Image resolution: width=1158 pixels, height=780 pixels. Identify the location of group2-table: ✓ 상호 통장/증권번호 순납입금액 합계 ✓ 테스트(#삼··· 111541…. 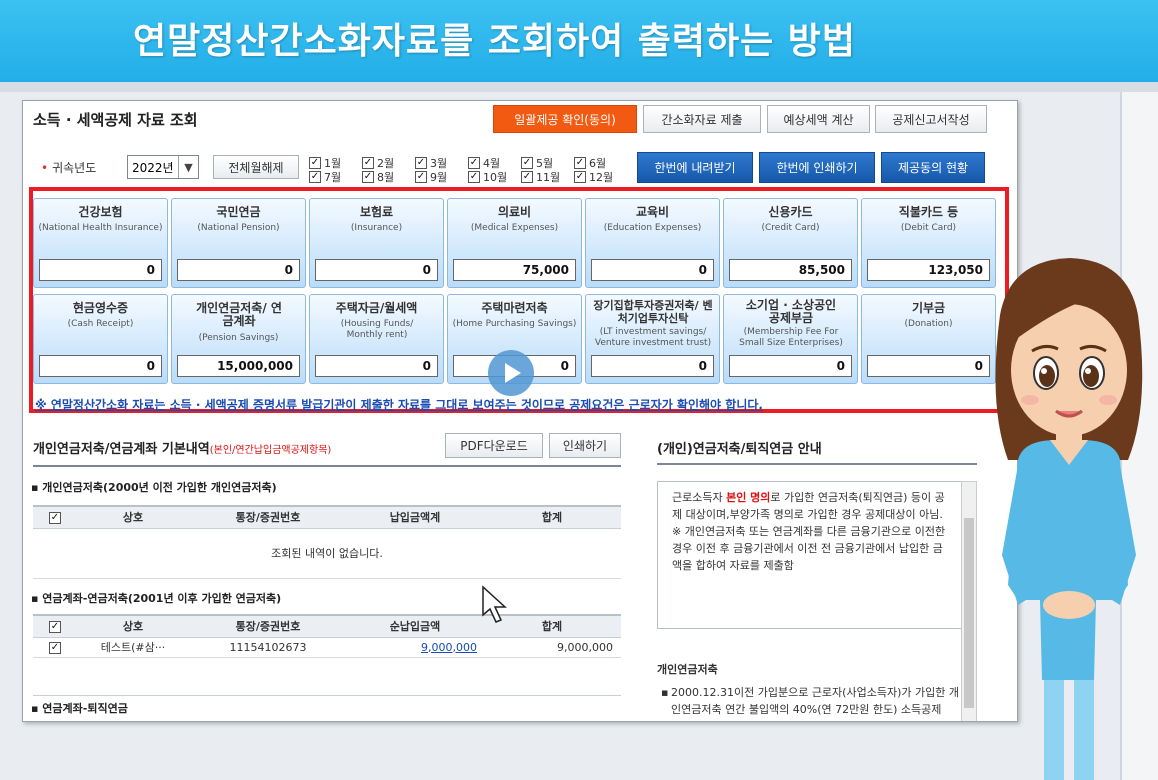
(327, 636).